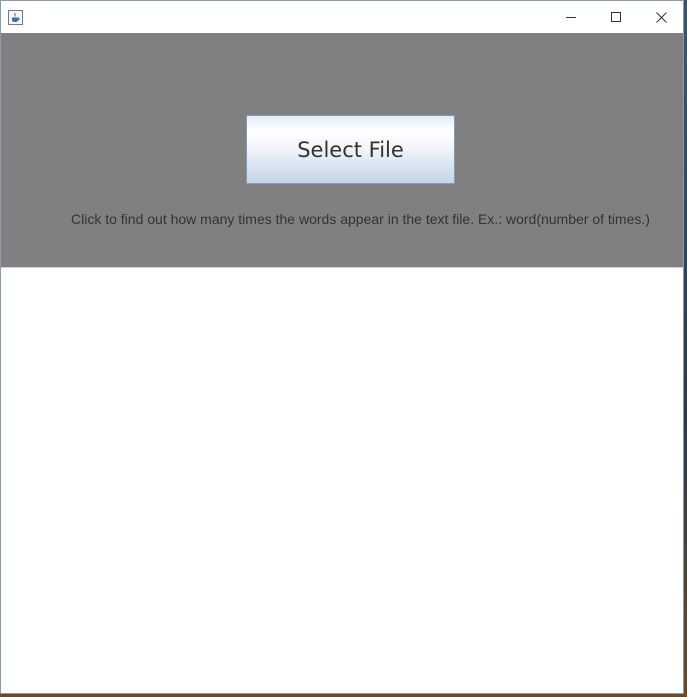 This screenshot has width=687, height=697. I want to click on close-icon, so click(661, 17).